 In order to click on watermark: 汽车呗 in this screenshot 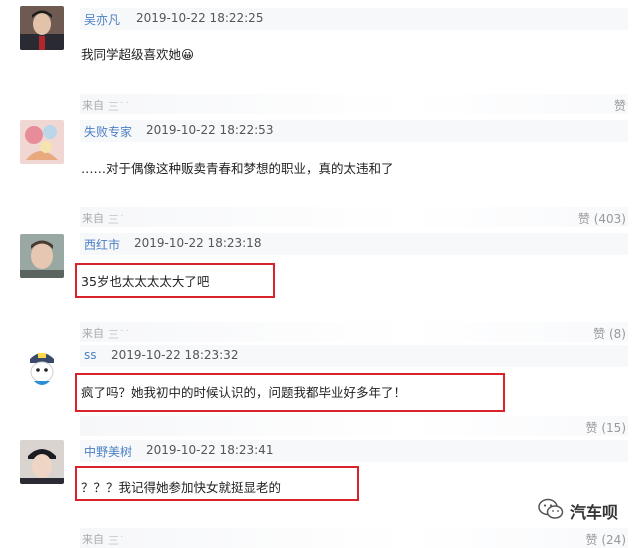, I will do `click(578, 511)`.